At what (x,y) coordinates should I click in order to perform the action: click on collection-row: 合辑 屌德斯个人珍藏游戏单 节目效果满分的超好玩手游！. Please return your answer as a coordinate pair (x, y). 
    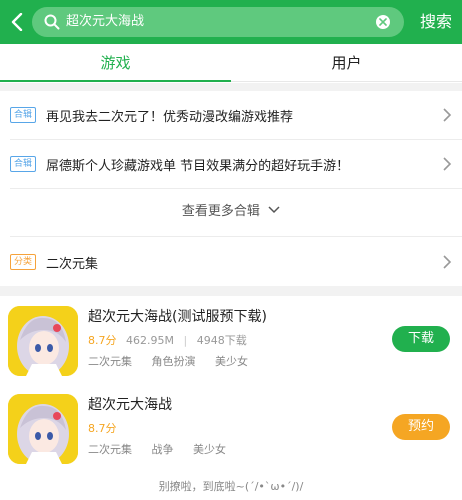
    Looking at the image, I should click on (231, 164).